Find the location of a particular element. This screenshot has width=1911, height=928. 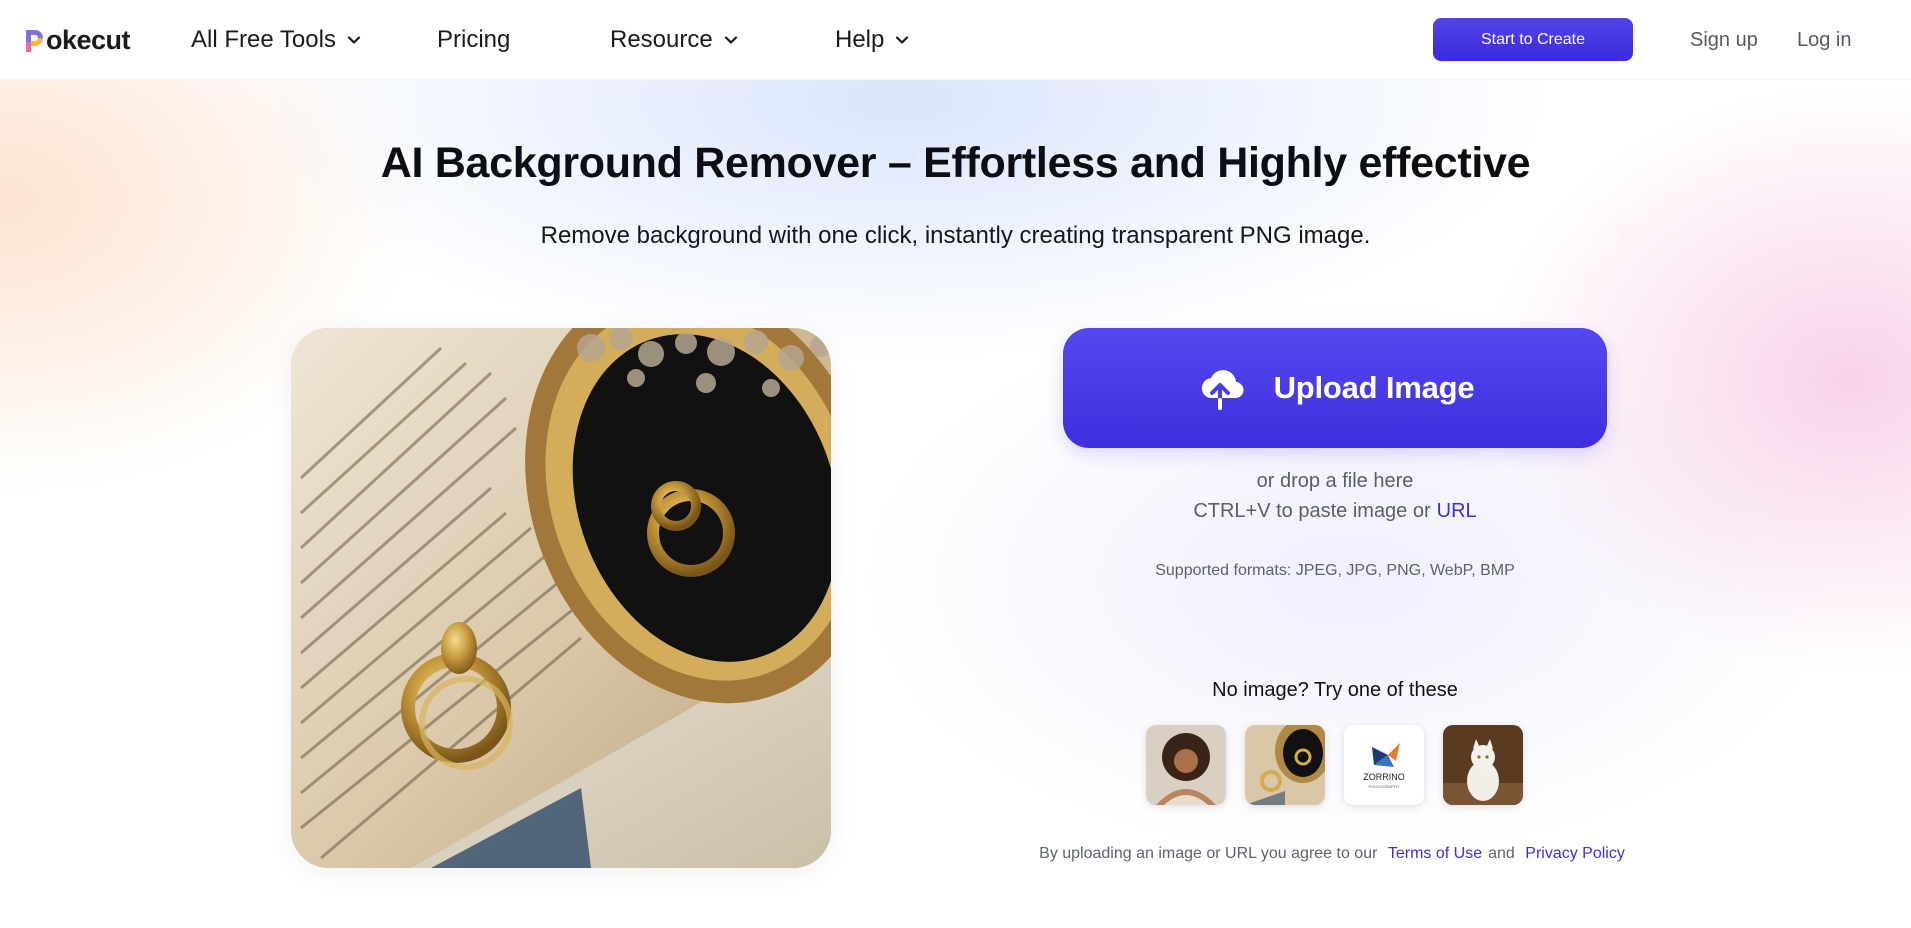

upload-image-label: Upload Image is located at coordinates (1374, 387).